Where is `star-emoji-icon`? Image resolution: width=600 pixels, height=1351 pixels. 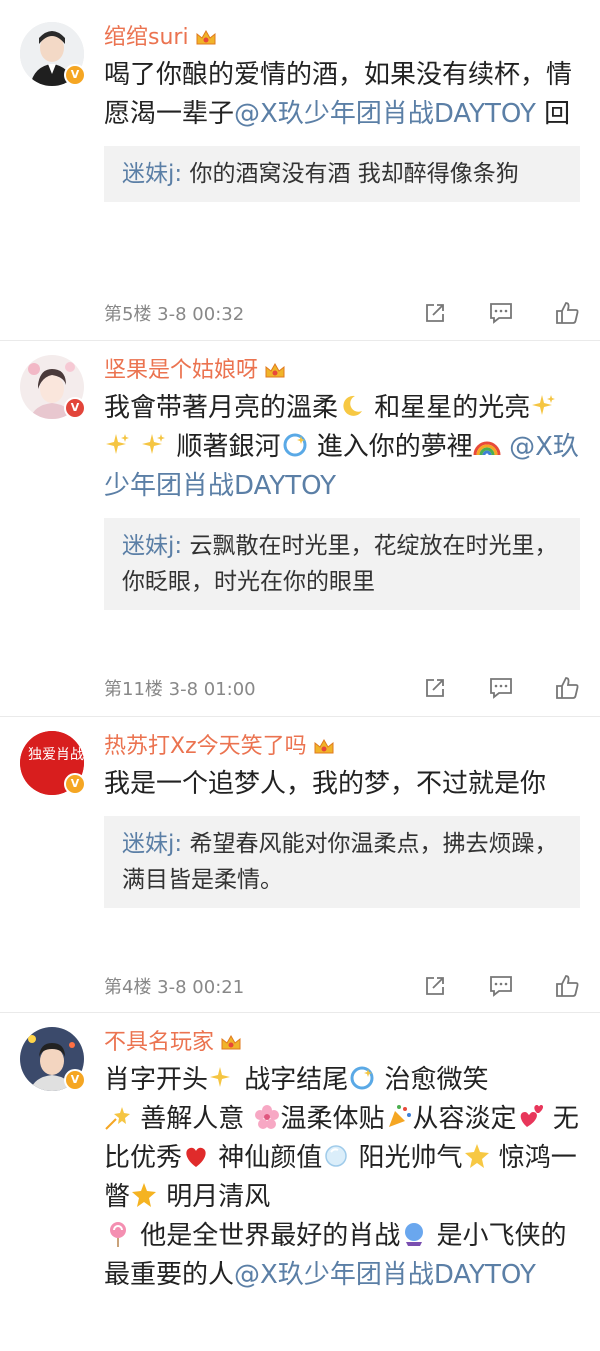
star-emoji-icon is located at coordinates (144, 1195).